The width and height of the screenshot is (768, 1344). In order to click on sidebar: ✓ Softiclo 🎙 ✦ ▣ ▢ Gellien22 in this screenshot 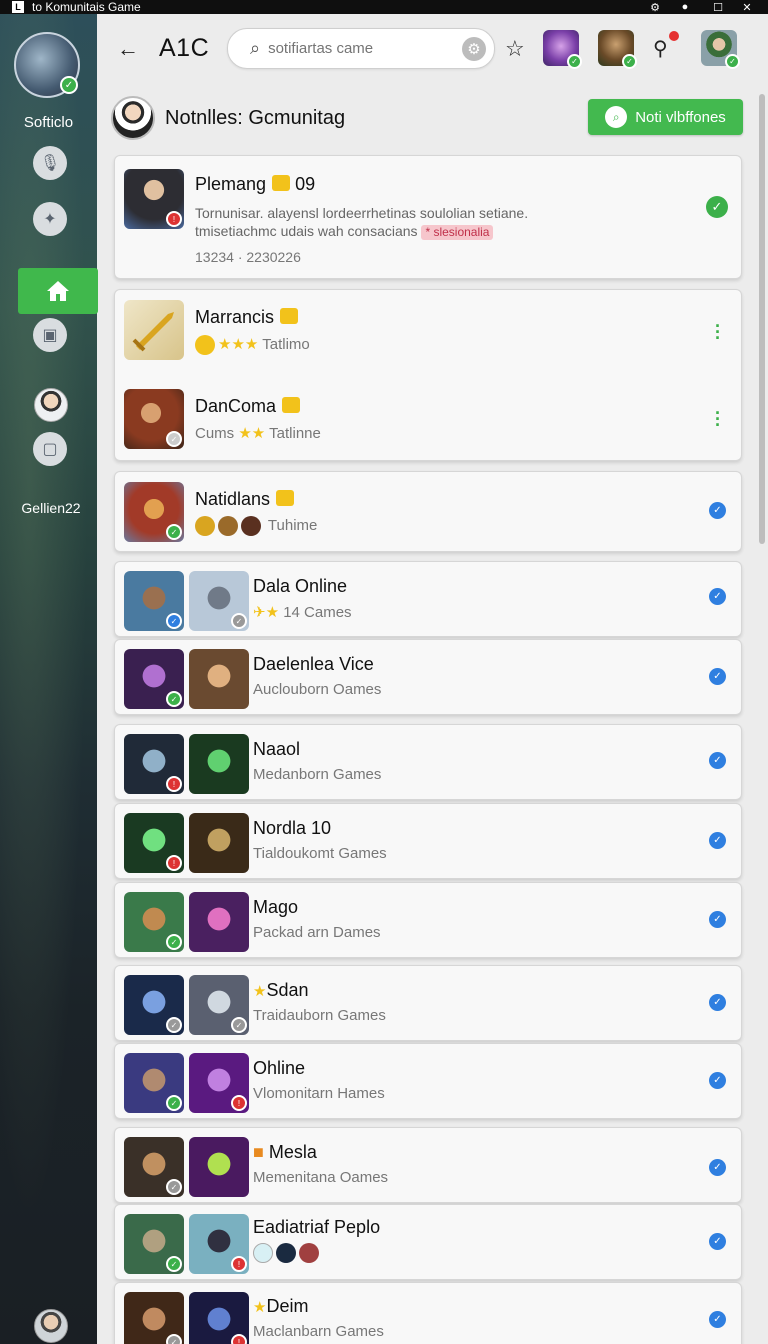, I will do `click(49, 679)`.